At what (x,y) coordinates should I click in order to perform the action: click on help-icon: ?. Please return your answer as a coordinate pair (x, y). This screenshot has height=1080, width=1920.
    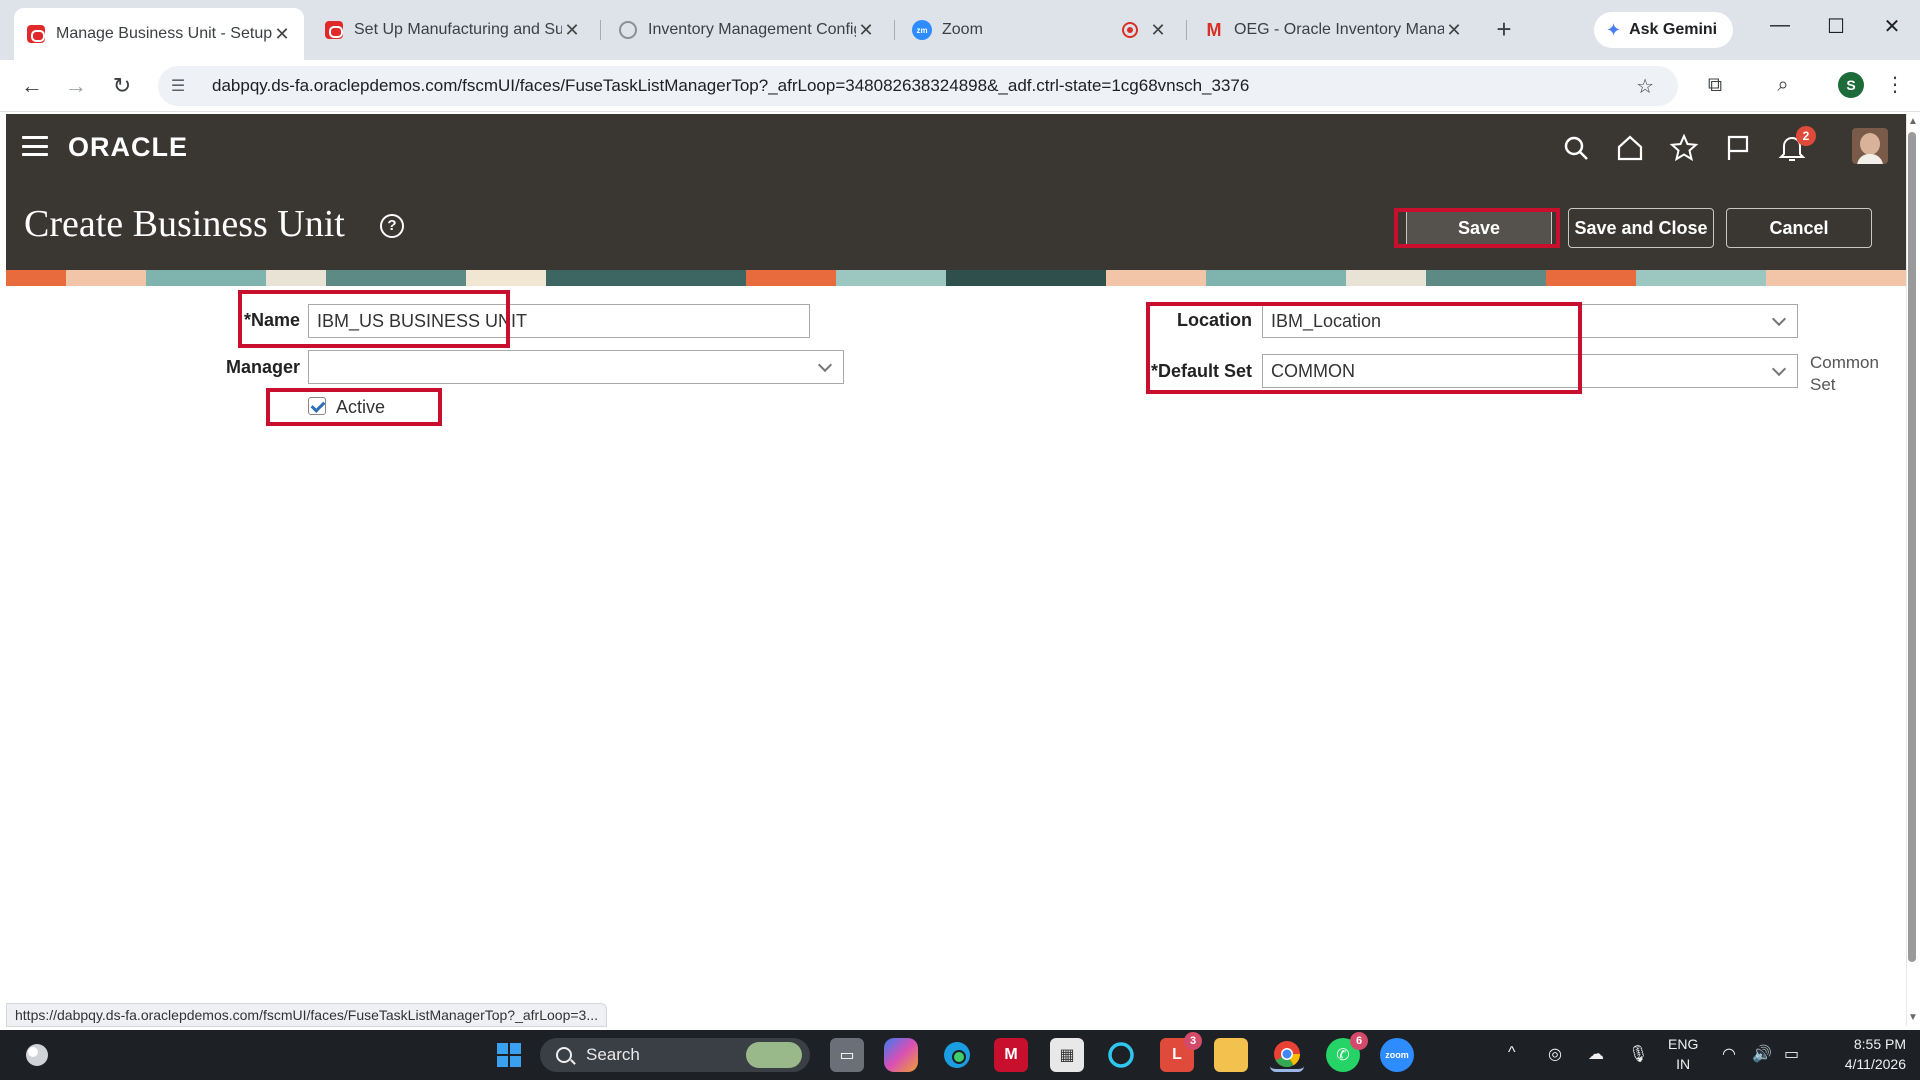
    Looking at the image, I should click on (392, 226).